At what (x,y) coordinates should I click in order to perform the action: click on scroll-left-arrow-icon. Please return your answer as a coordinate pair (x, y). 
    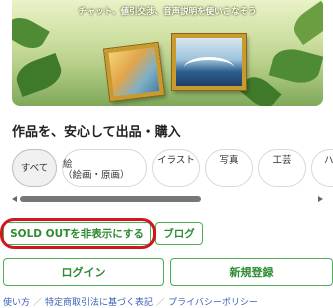
    Looking at the image, I should click on (14, 199).